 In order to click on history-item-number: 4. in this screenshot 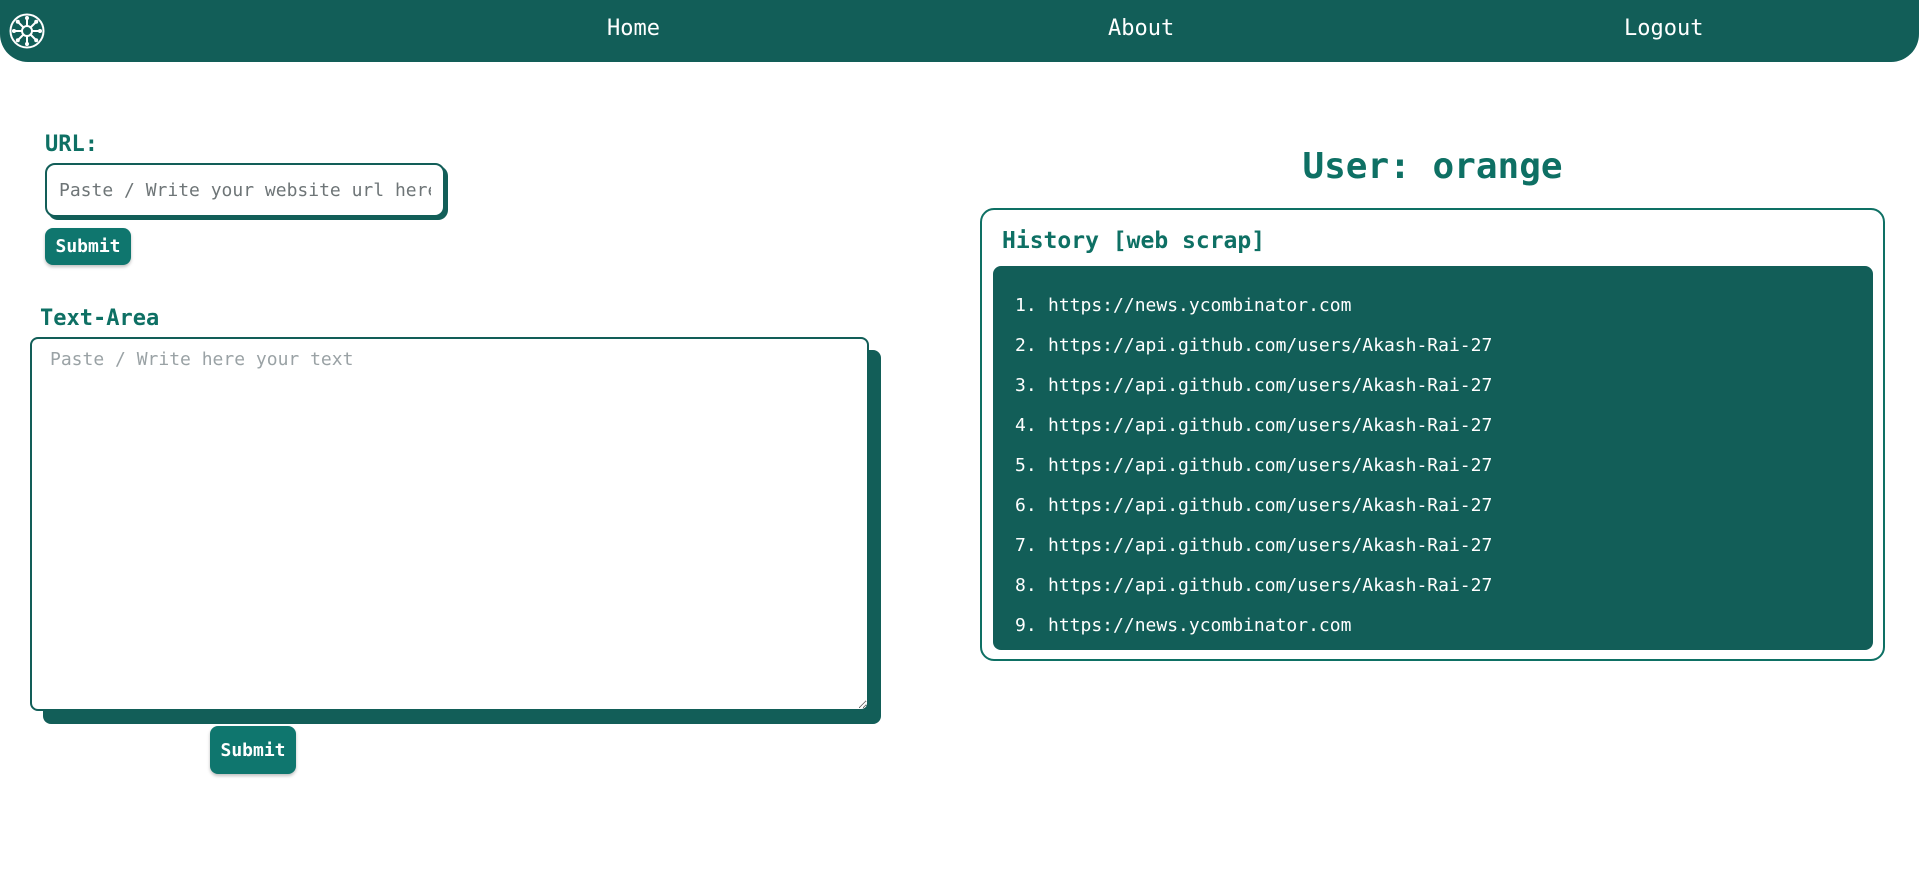, I will do `click(1026, 425)`.